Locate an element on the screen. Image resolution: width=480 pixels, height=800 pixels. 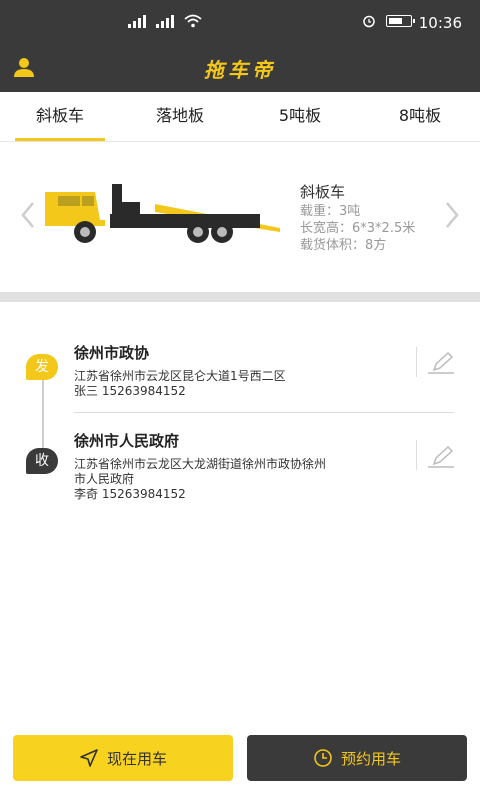
vehicle-dimensions: 长宽高：6*3*2.5米 is located at coordinates (358, 228).